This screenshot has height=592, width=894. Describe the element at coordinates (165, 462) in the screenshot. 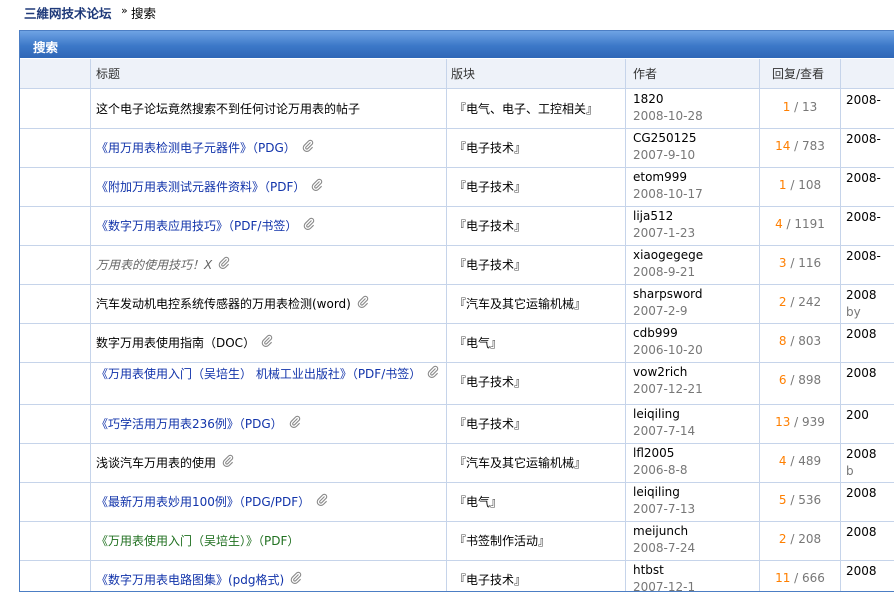

I see `thread-title-link: 浅谈汽车万用表的使用` at that location.